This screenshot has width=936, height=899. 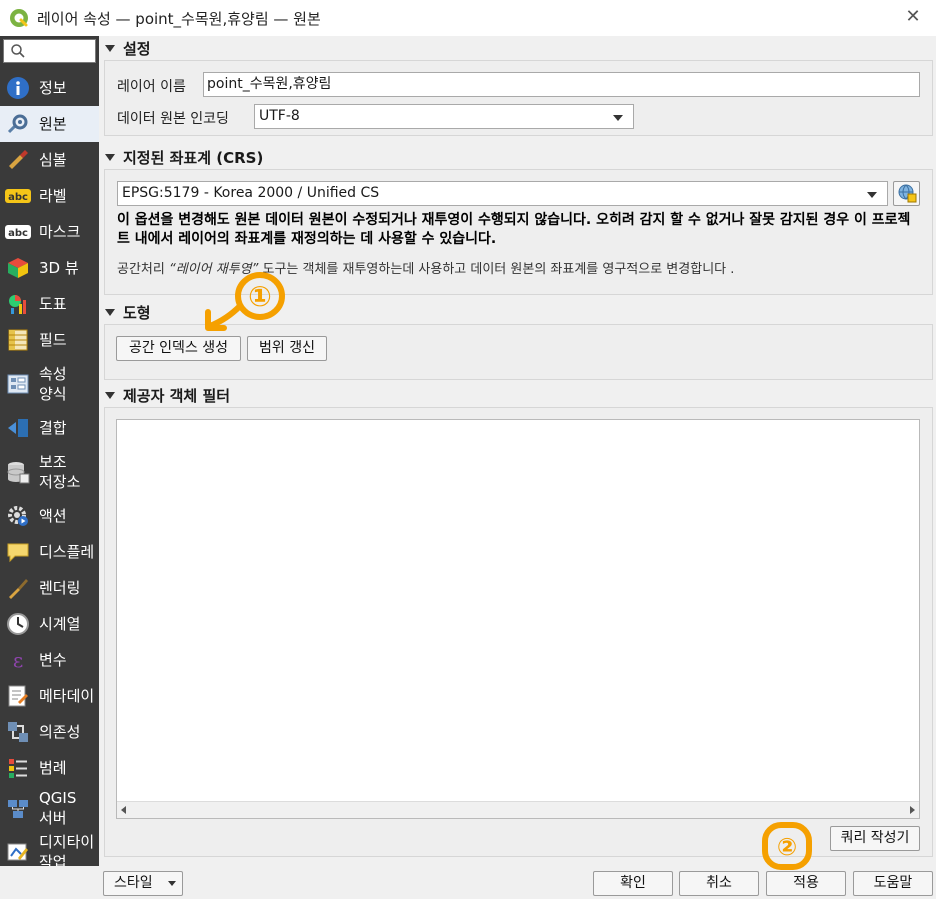 What do you see at coordinates (49, 124) in the screenshot?
I see `sidebar-item-source: 원본` at bounding box center [49, 124].